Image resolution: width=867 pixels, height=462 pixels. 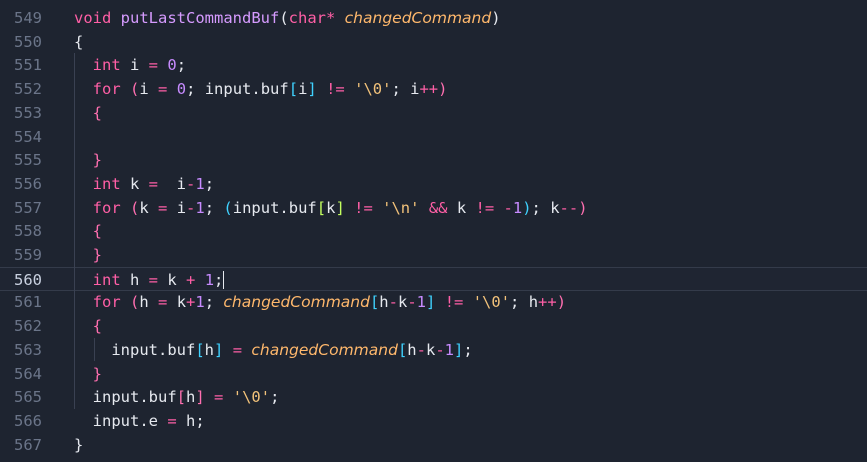 What do you see at coordinates (28, 302) in the screenshot?
I see `line-number: 561` at bounding box center [28, 302].